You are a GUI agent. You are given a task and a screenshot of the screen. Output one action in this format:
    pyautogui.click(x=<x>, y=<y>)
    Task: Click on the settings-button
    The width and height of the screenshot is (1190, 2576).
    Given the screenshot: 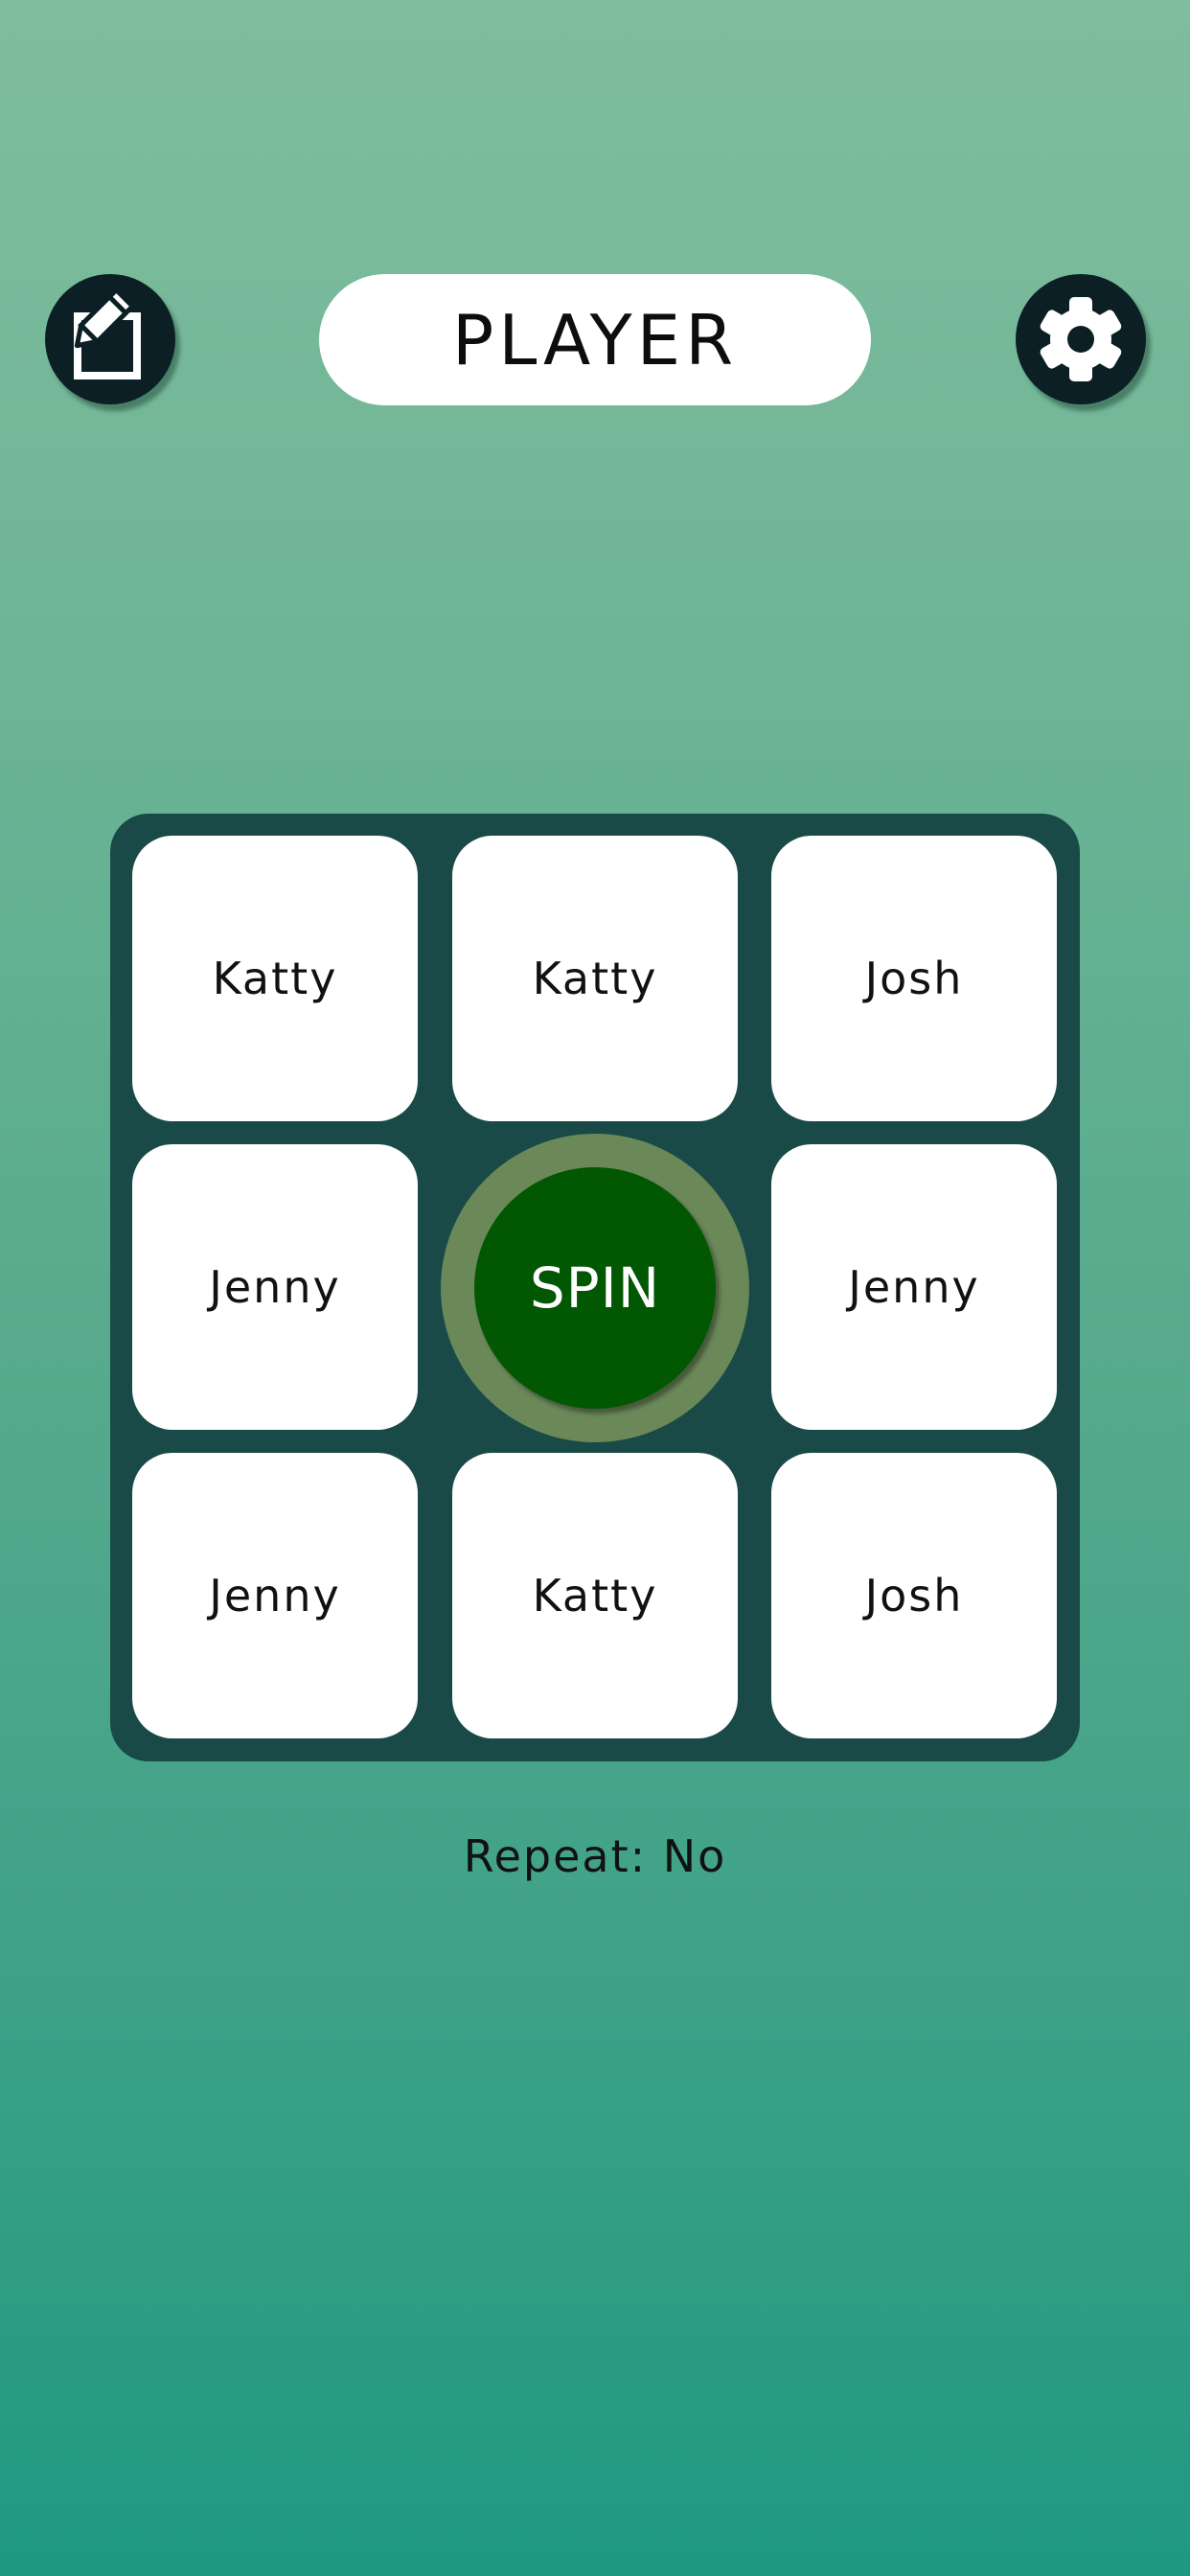 What is the action you would take?
    pyautogui.click(x=1081, y=339)
    